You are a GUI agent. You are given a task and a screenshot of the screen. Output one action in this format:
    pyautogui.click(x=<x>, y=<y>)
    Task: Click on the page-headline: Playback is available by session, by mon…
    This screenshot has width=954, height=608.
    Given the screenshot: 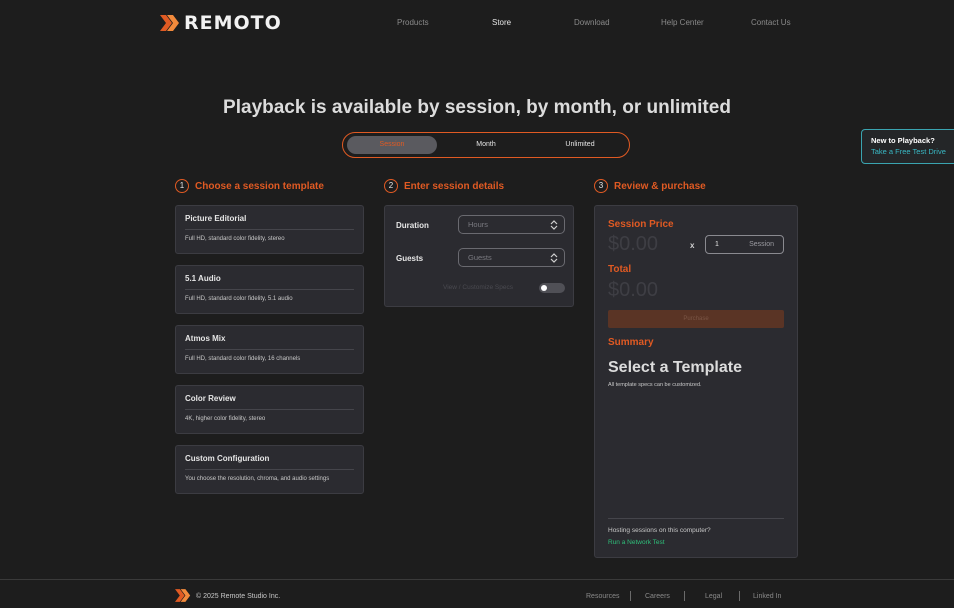 What is the action you would take?
    pyautogui.click(x=477, y=107)
    